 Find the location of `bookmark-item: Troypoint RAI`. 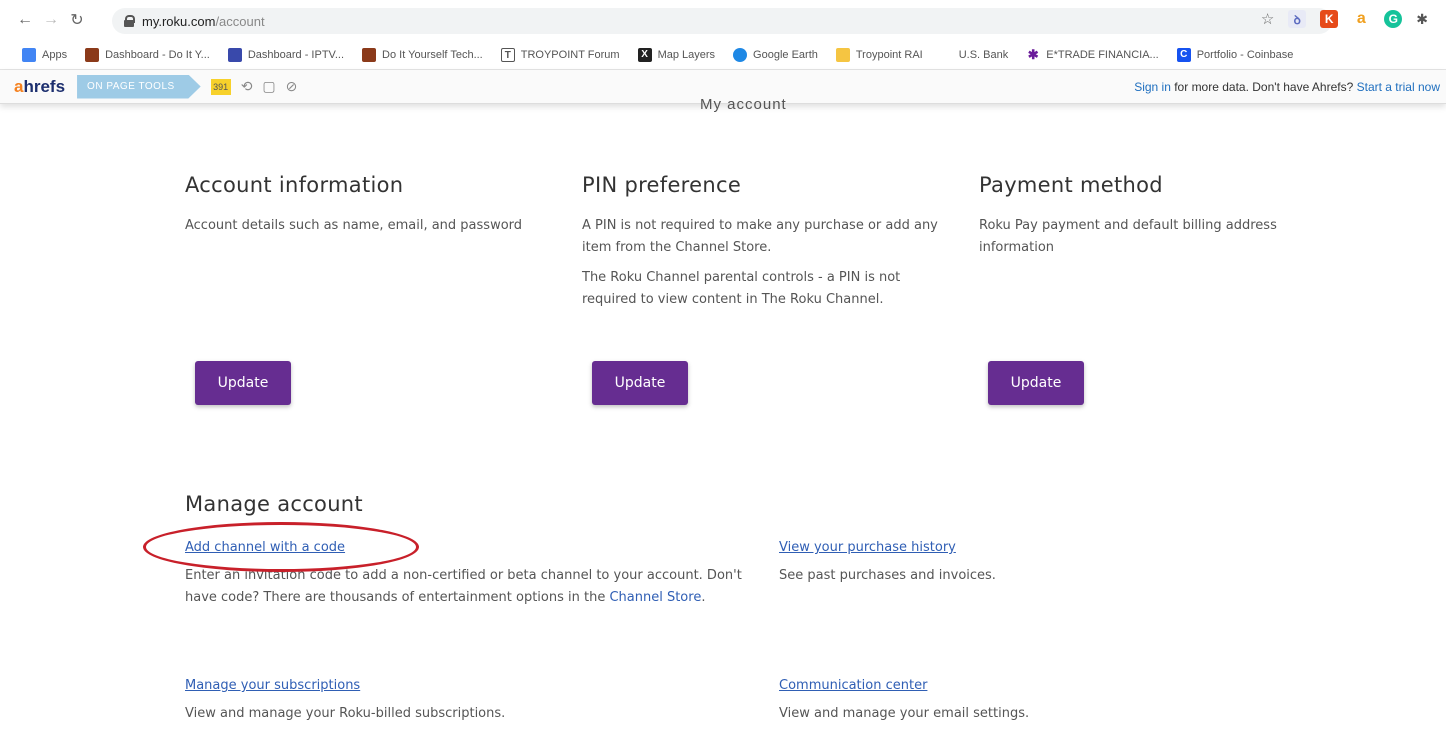

bookmark-item: Troypoint RAI is located at coordinates (879, 54).